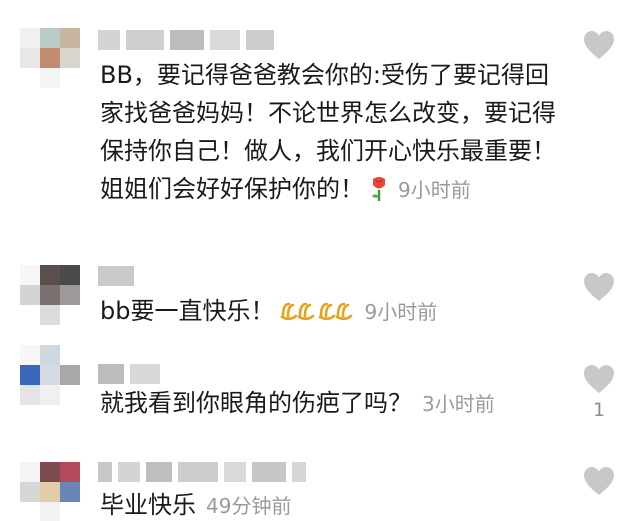 This screenshot has height=521, width=640. I want to click on like-count: 1, so click(599, 410).